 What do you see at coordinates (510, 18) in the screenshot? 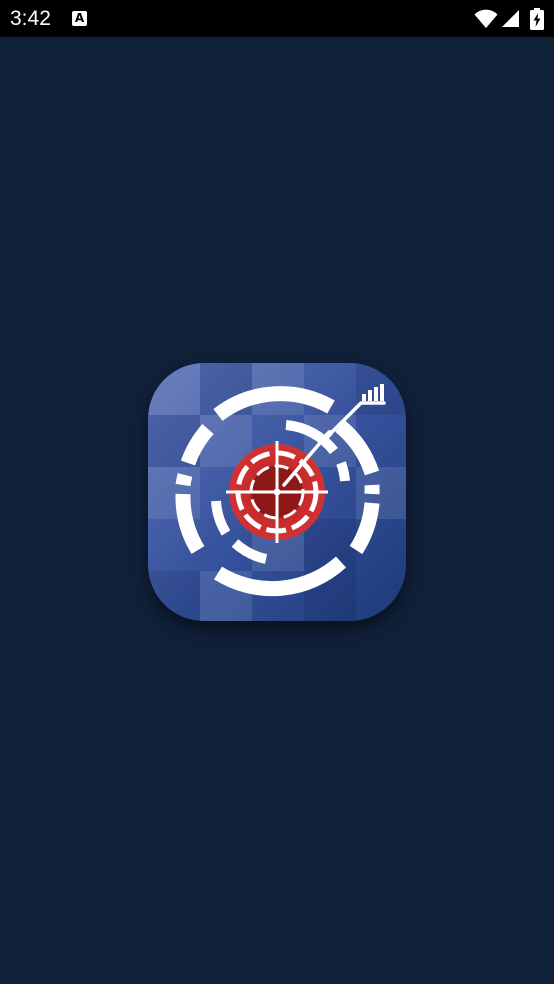
I see `cell-signal-icon` at bounding box center [510, 18].